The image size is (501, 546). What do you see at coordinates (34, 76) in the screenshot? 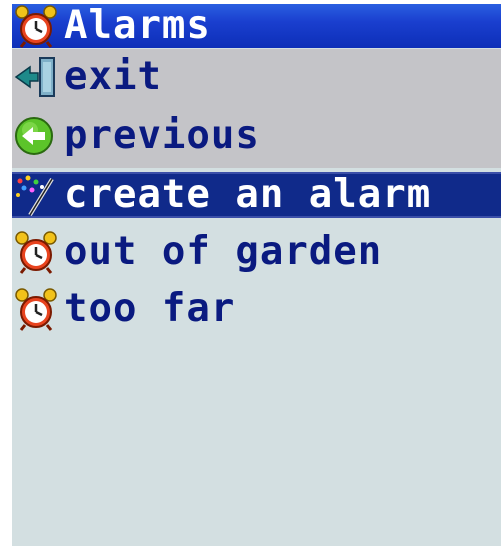
I see `exit-door-icon` at bounding box center [34, 76].